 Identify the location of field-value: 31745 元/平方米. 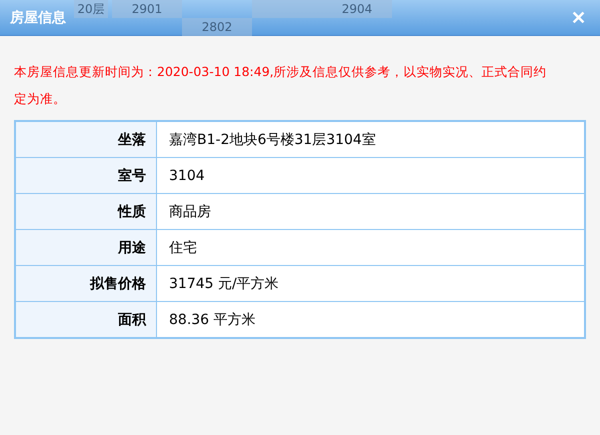
(370, 284).